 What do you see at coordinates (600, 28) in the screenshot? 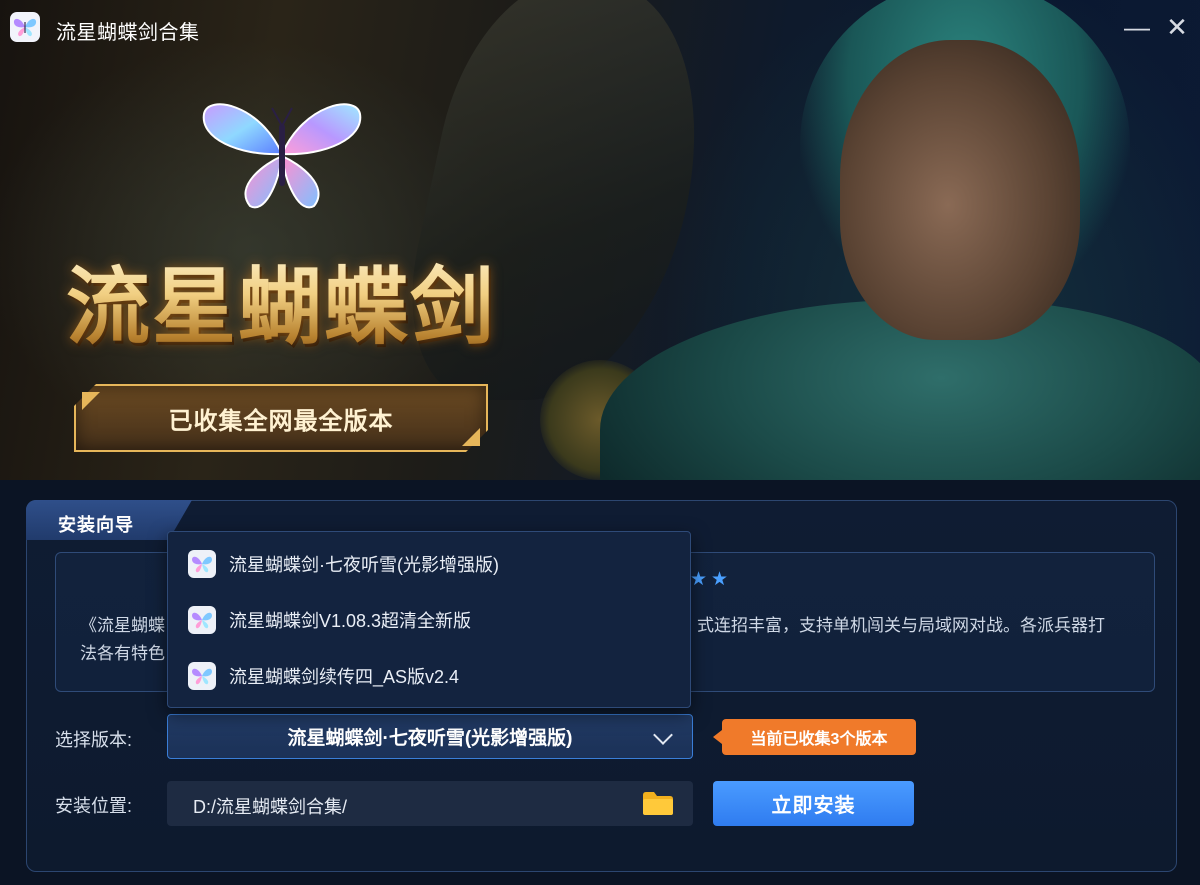
I see `title-bar: 流星蝴蝶剑合集 — ✕` at bounding box center [600, 28].